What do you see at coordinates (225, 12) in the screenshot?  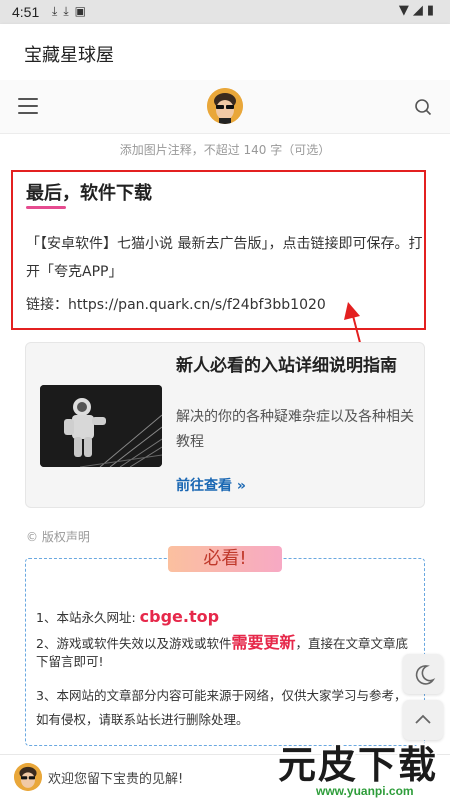 I see `status-bar: 4:51 ⤓⤓▣ ▼◢▮` at bounding box center [225, 12].